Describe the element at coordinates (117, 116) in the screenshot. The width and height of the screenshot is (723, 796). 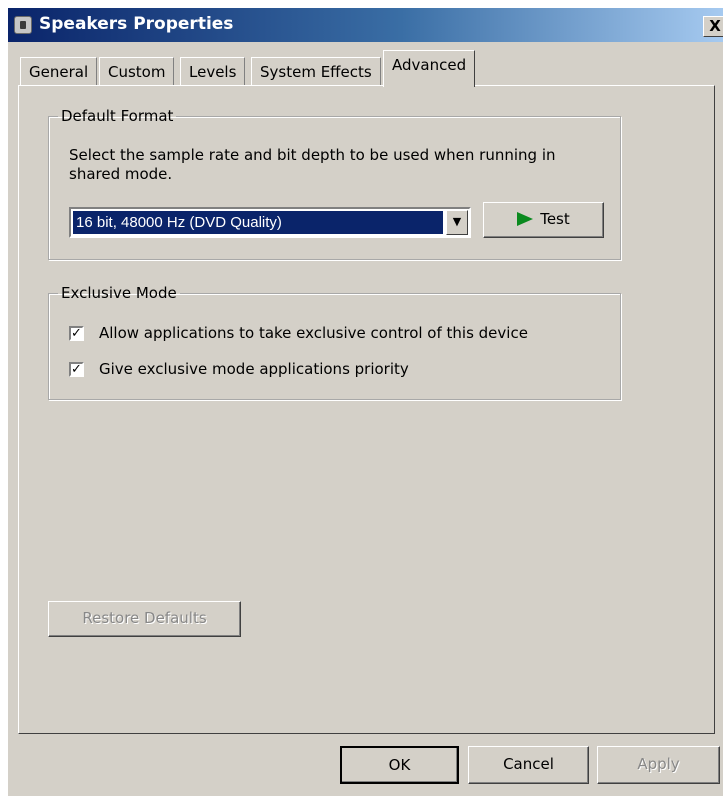
I see `default-format-legend: Default Format` at that location.